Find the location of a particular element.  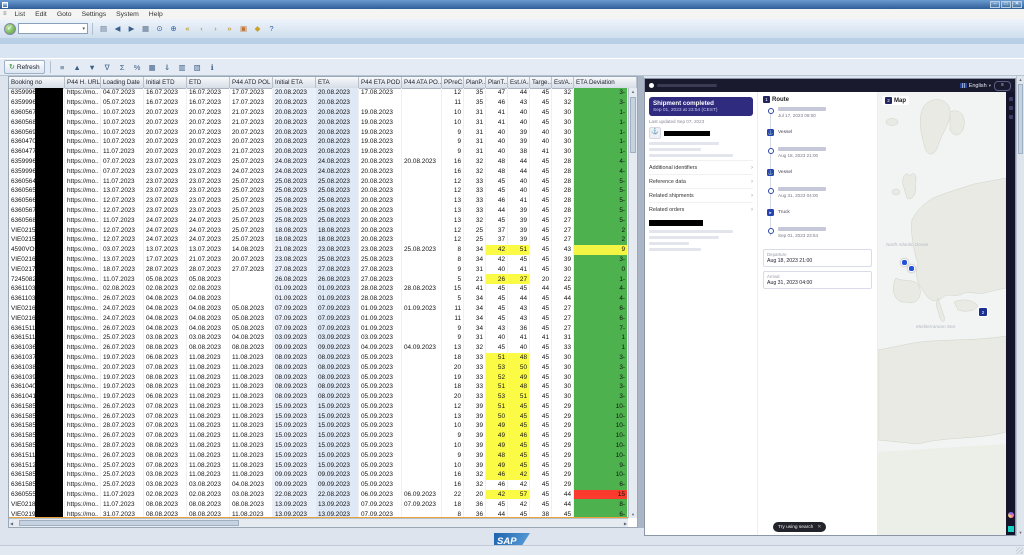

find-next-icon: ⊕ is located at coordinates (173, 28).